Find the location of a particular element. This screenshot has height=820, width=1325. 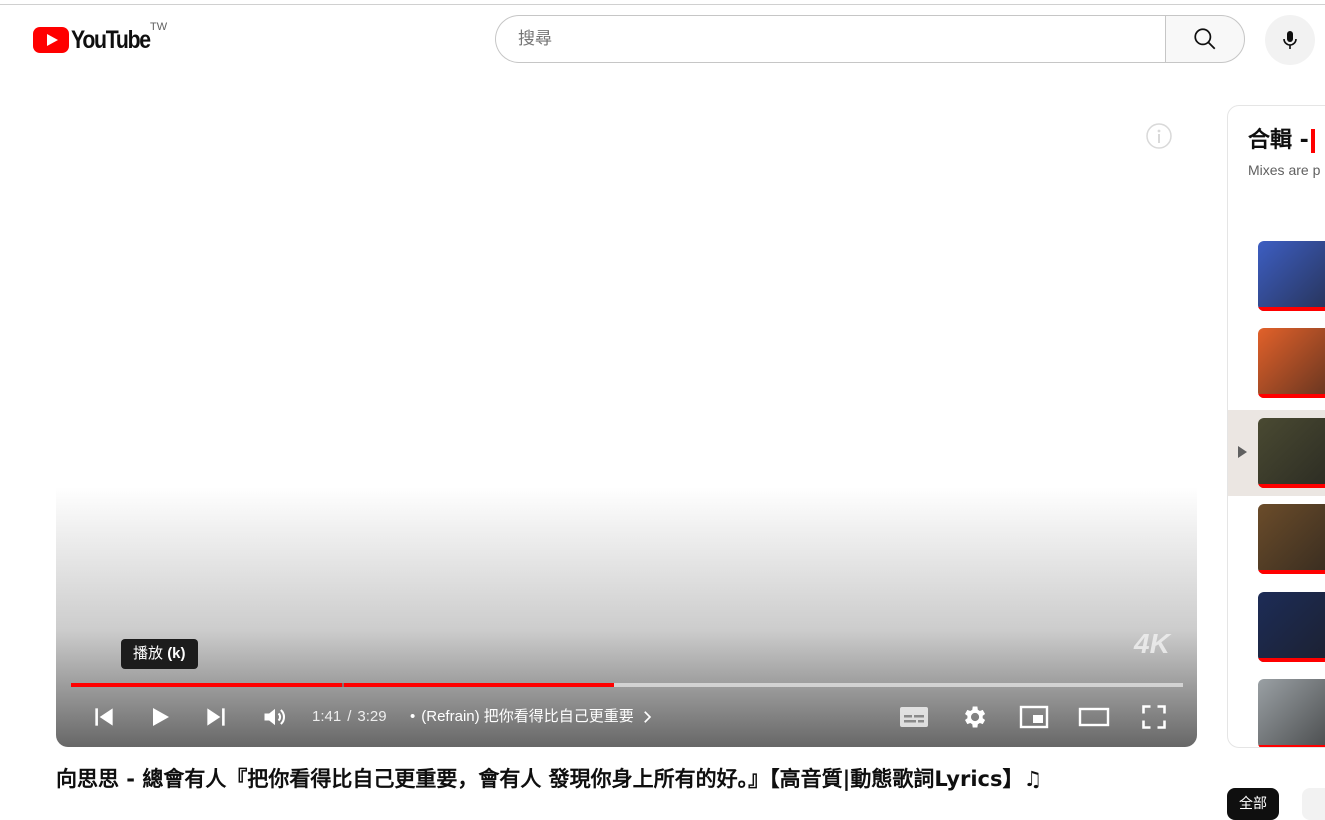

subtitles-icon is located at coordinates (914, 717).